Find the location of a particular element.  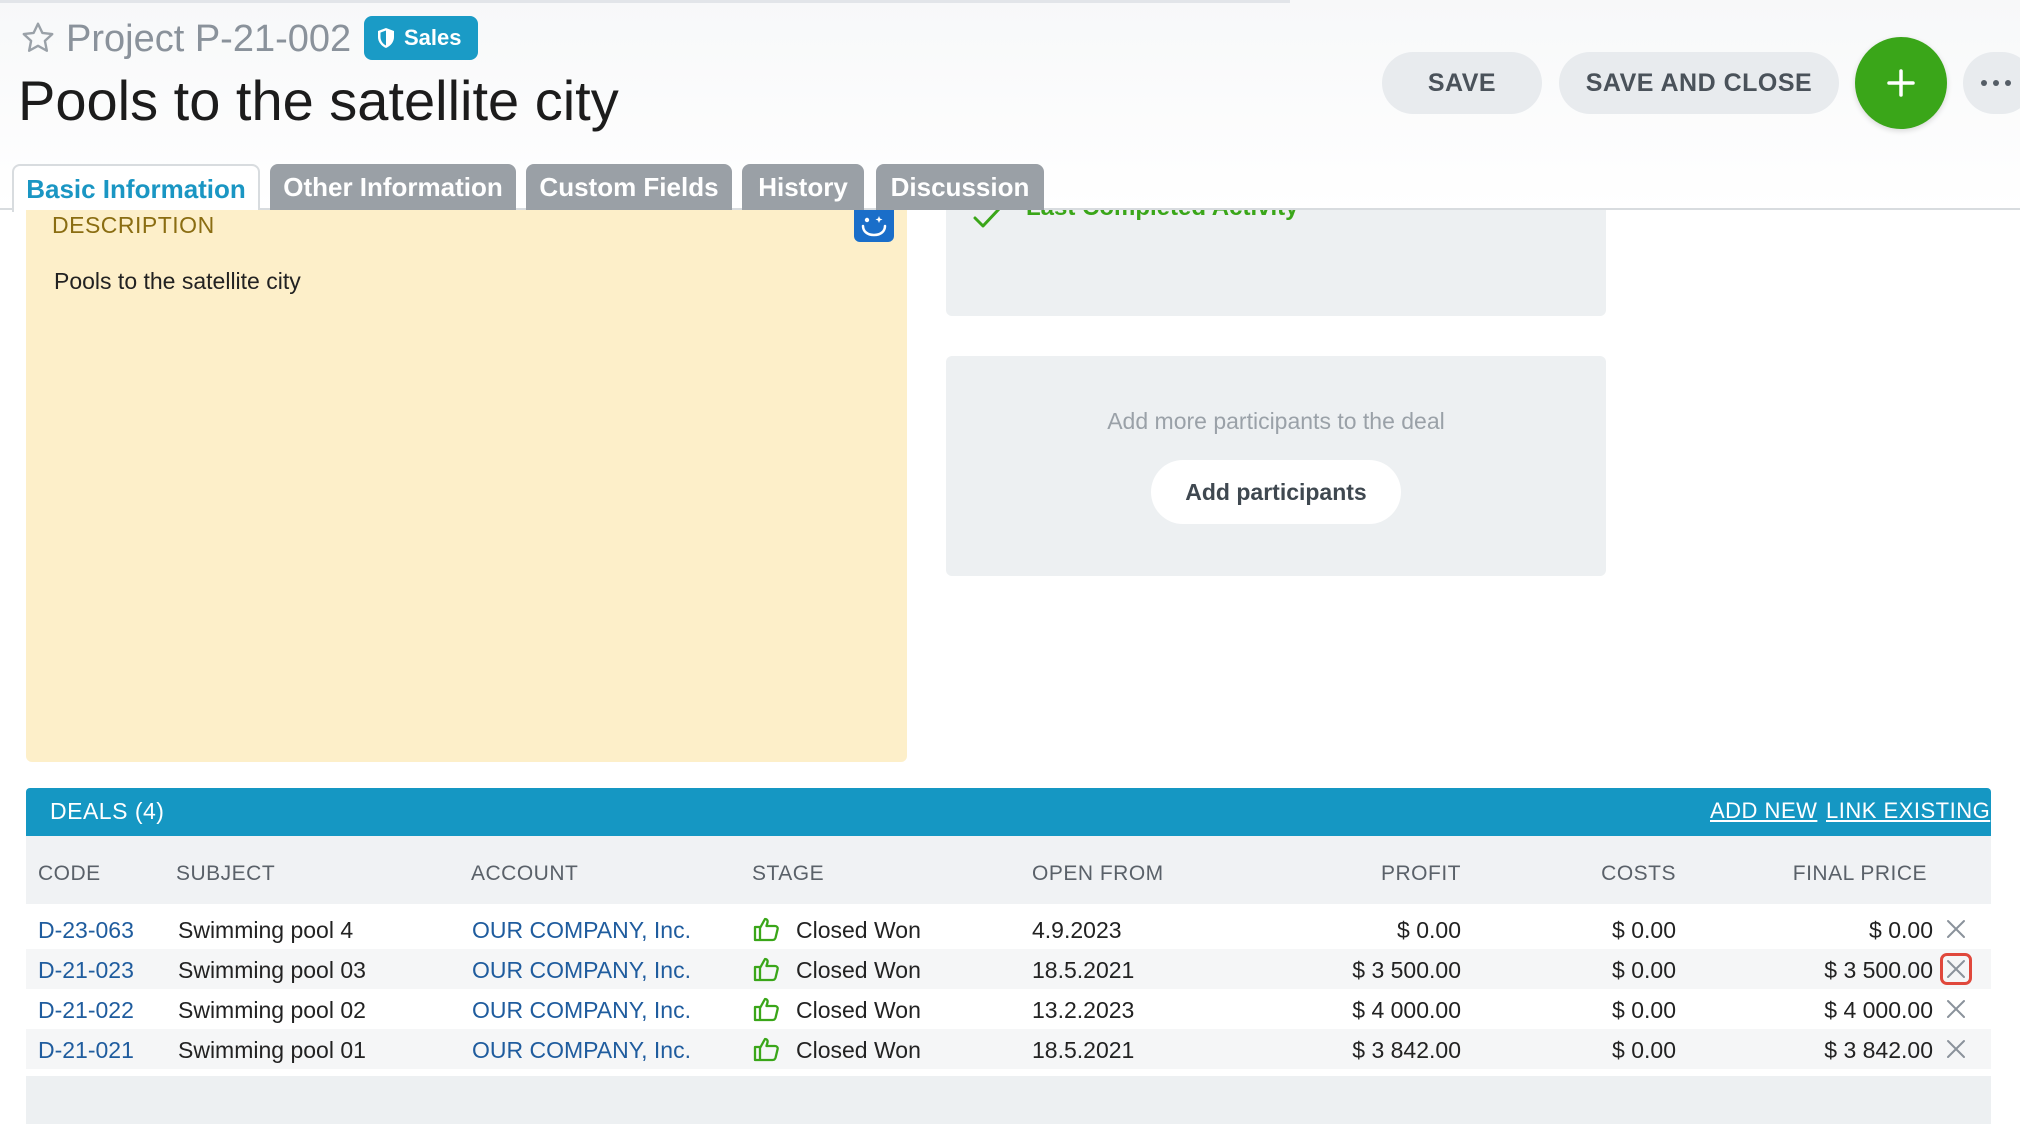

save-and-close-button: SAVE AND CLOSE is located at coordinates (1699, 83).